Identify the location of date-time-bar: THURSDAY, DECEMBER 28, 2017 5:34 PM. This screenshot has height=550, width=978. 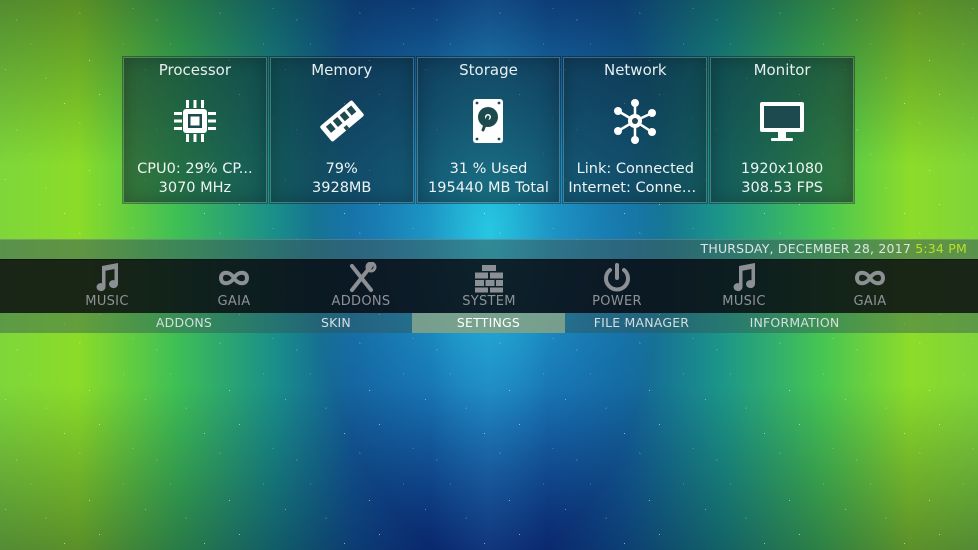
(489, 249).